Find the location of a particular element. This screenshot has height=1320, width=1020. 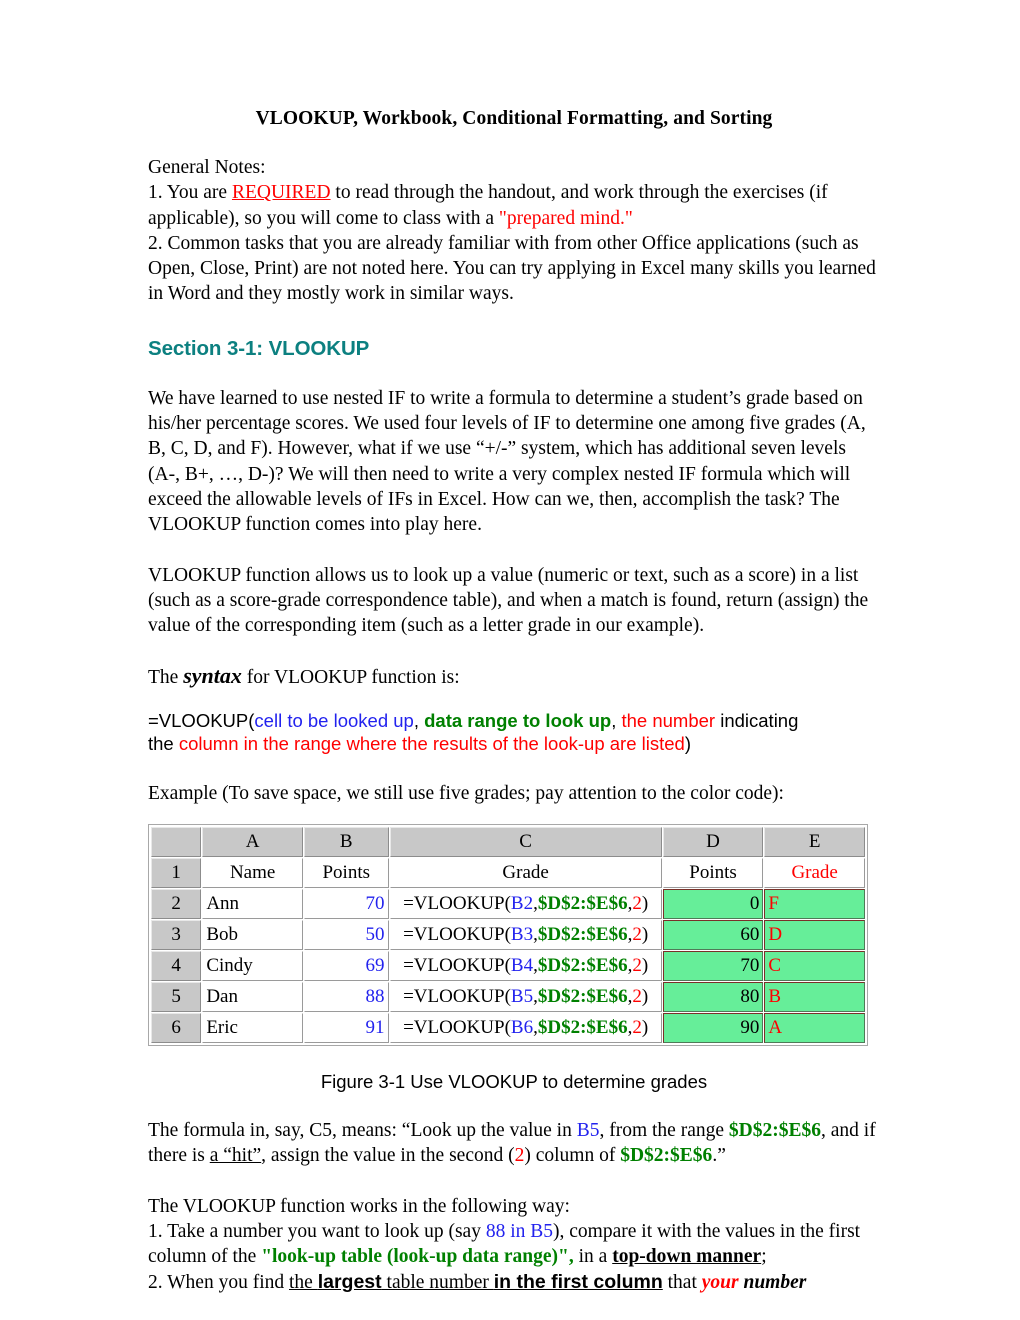

cell-d5: 80 is located at coordinates (713, 997).